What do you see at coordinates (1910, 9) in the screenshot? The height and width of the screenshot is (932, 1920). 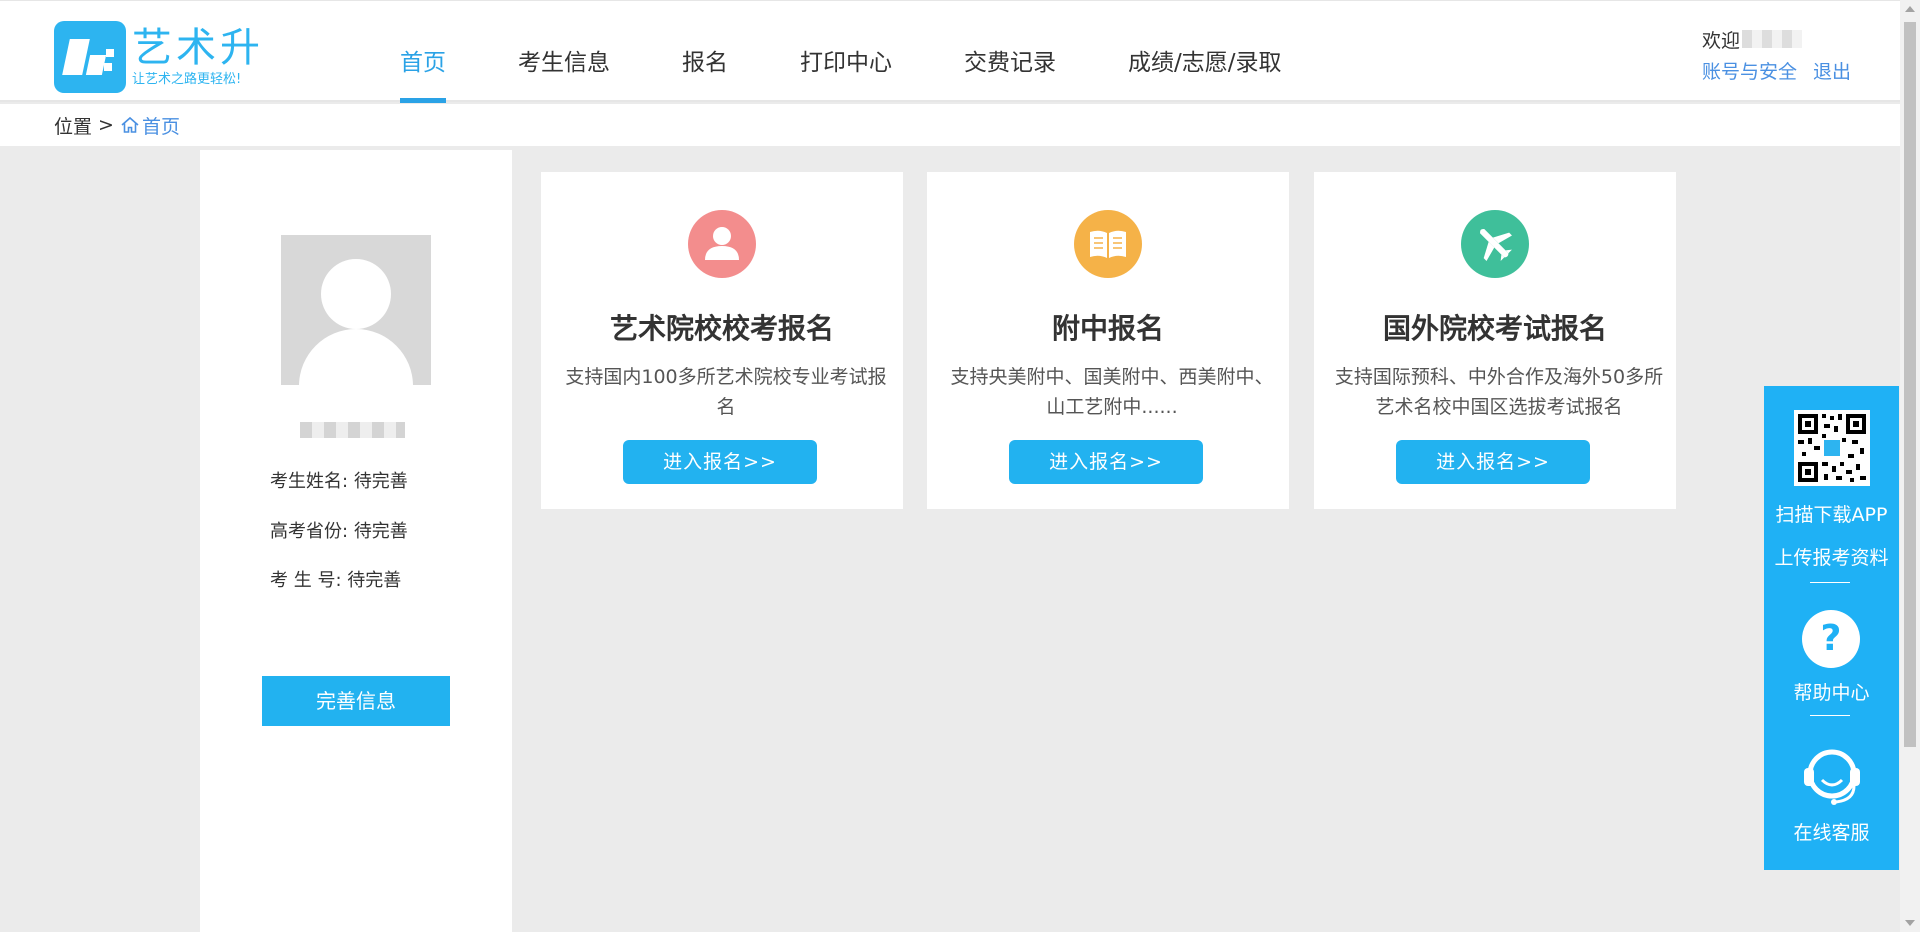 I see `scroll-up-arrow-icon` at bounding box center [1910, 9].